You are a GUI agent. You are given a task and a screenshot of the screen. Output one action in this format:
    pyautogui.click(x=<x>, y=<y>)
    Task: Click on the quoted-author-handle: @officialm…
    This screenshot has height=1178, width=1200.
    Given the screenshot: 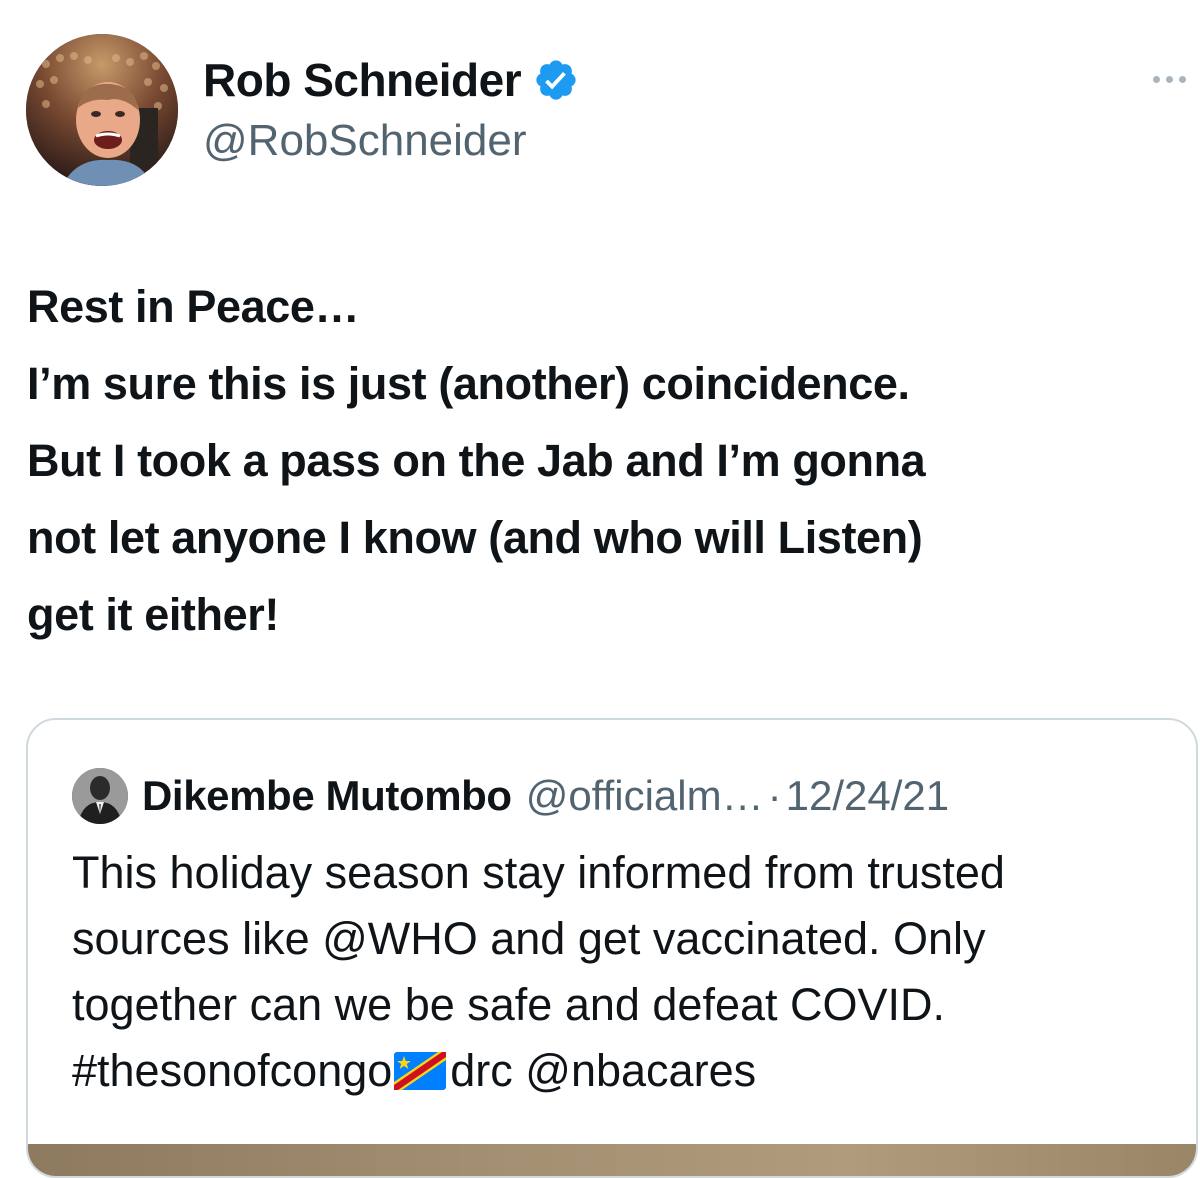 What is the action you would take?
    pyautogui.click(x=645, y=796)
    